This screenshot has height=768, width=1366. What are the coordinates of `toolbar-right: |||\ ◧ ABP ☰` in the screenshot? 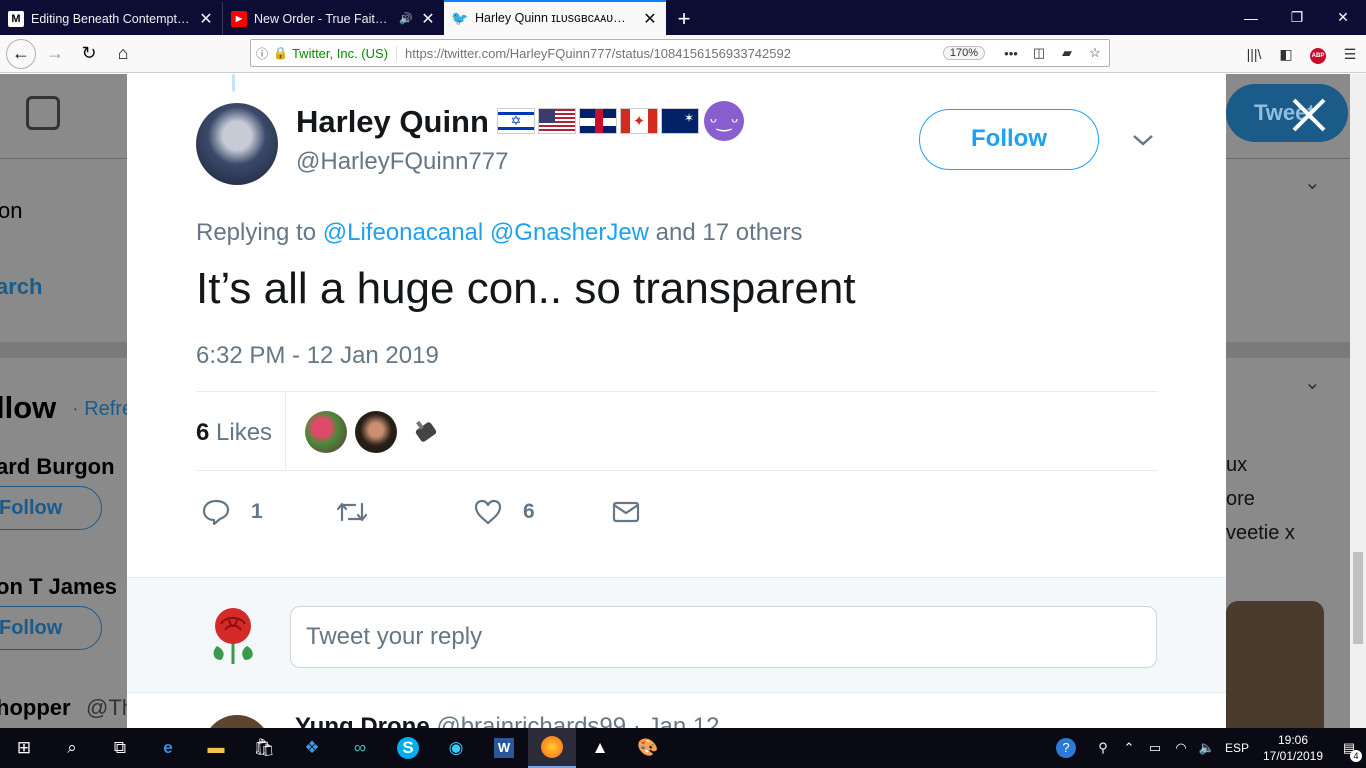 It's located at (1302, 54).